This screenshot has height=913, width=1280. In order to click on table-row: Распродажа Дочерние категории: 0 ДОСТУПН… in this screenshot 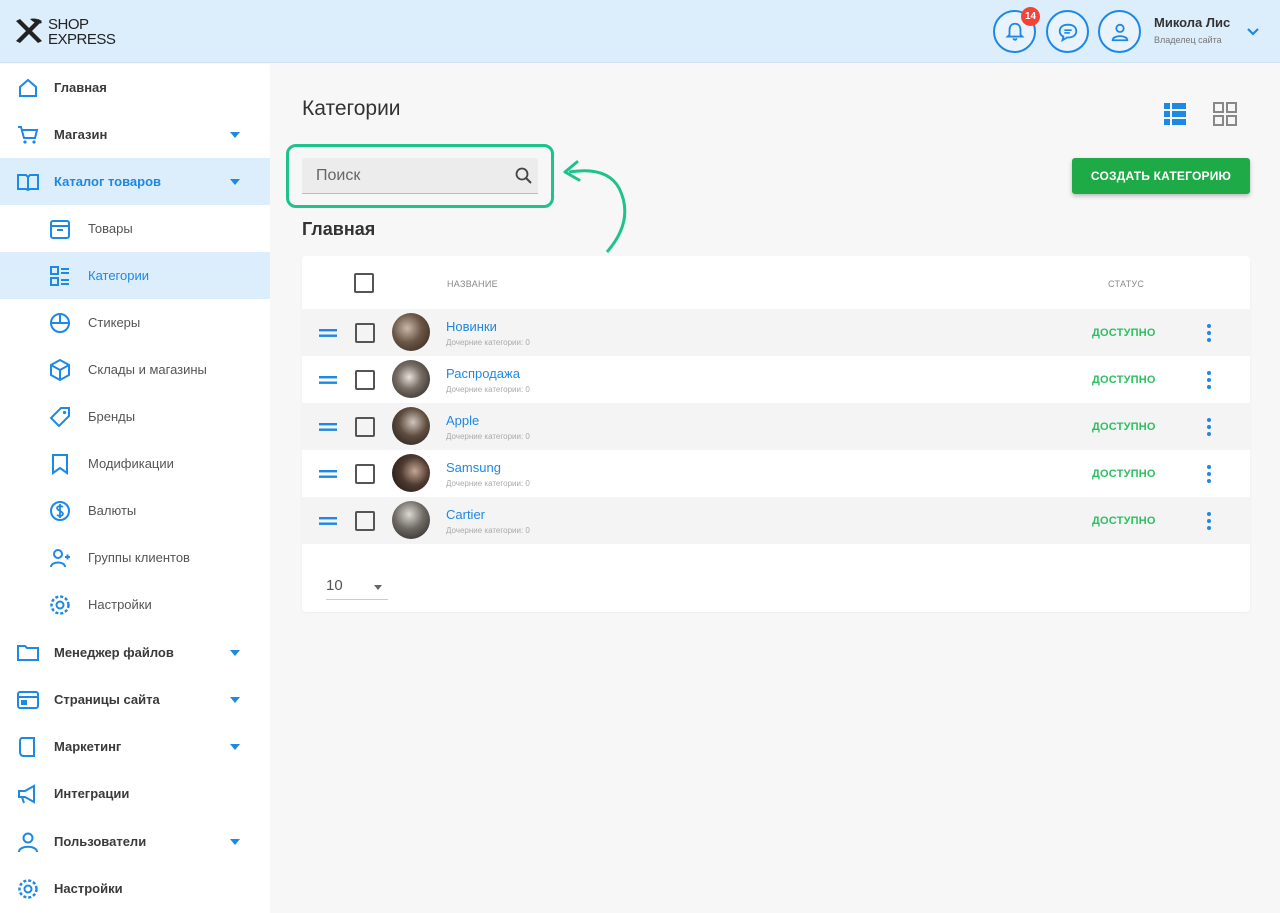, I will do `click(776, 379)`.